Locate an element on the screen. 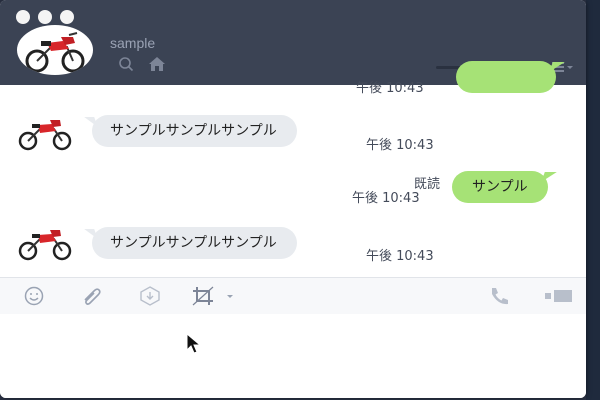 This screenshot has width=600, height=400. minimize-window-button is located at coordinates (45, 17).